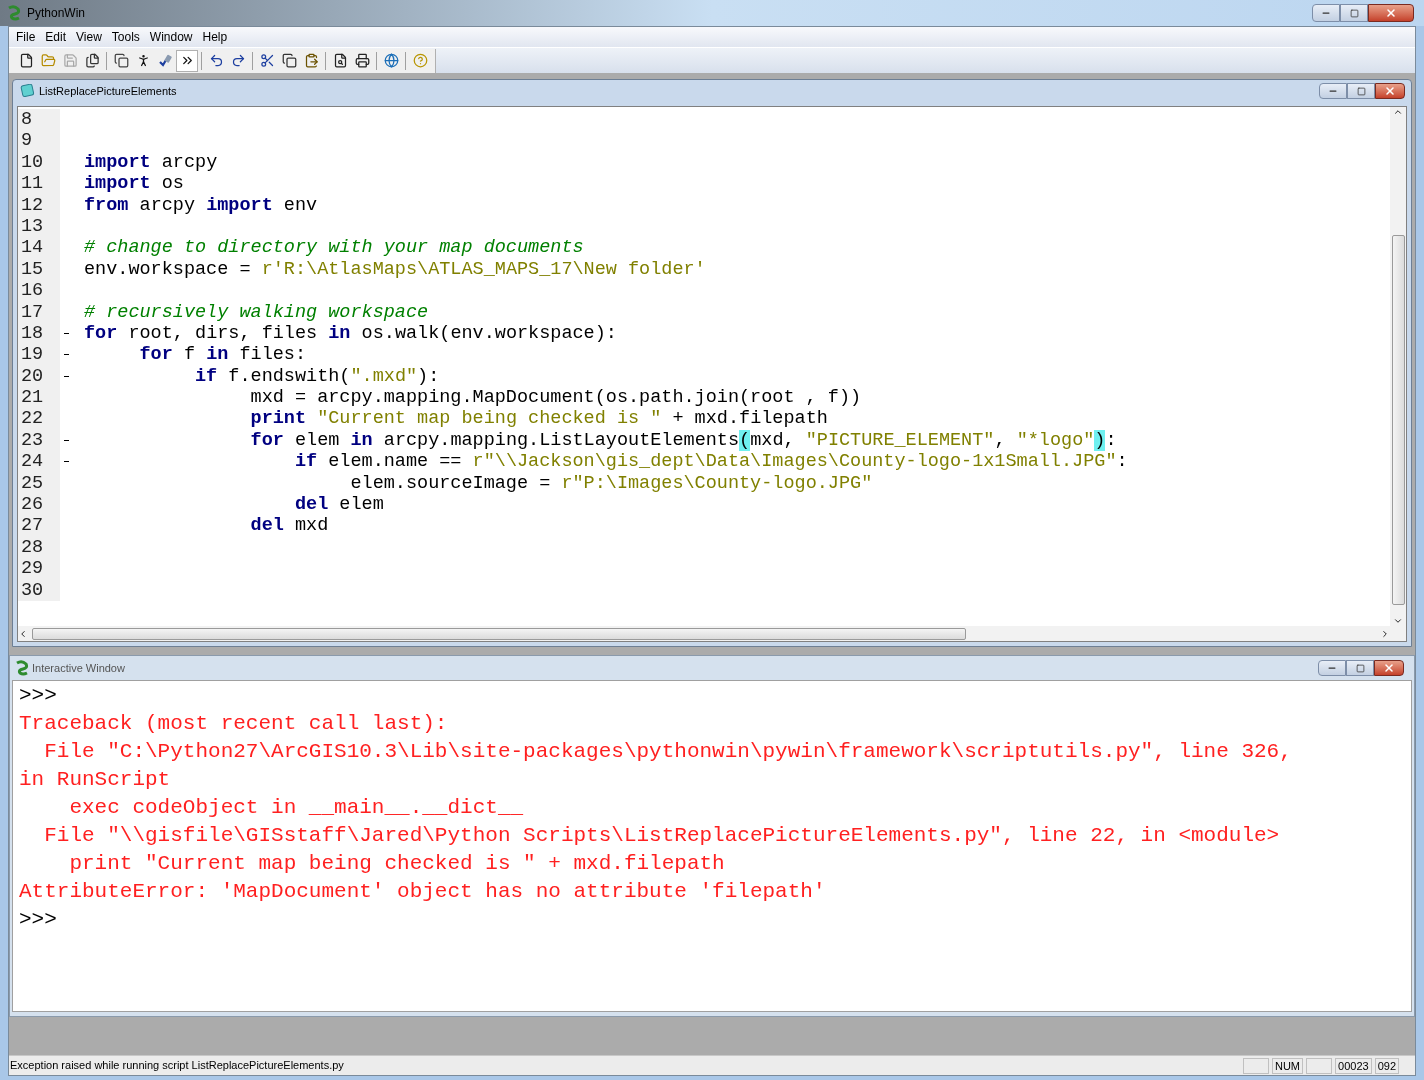 The width and height of the screenshot is (1424, 1080). Describe the element at coordinates (39, 162) in the screenshot. I see `line-number: 10` at that location.